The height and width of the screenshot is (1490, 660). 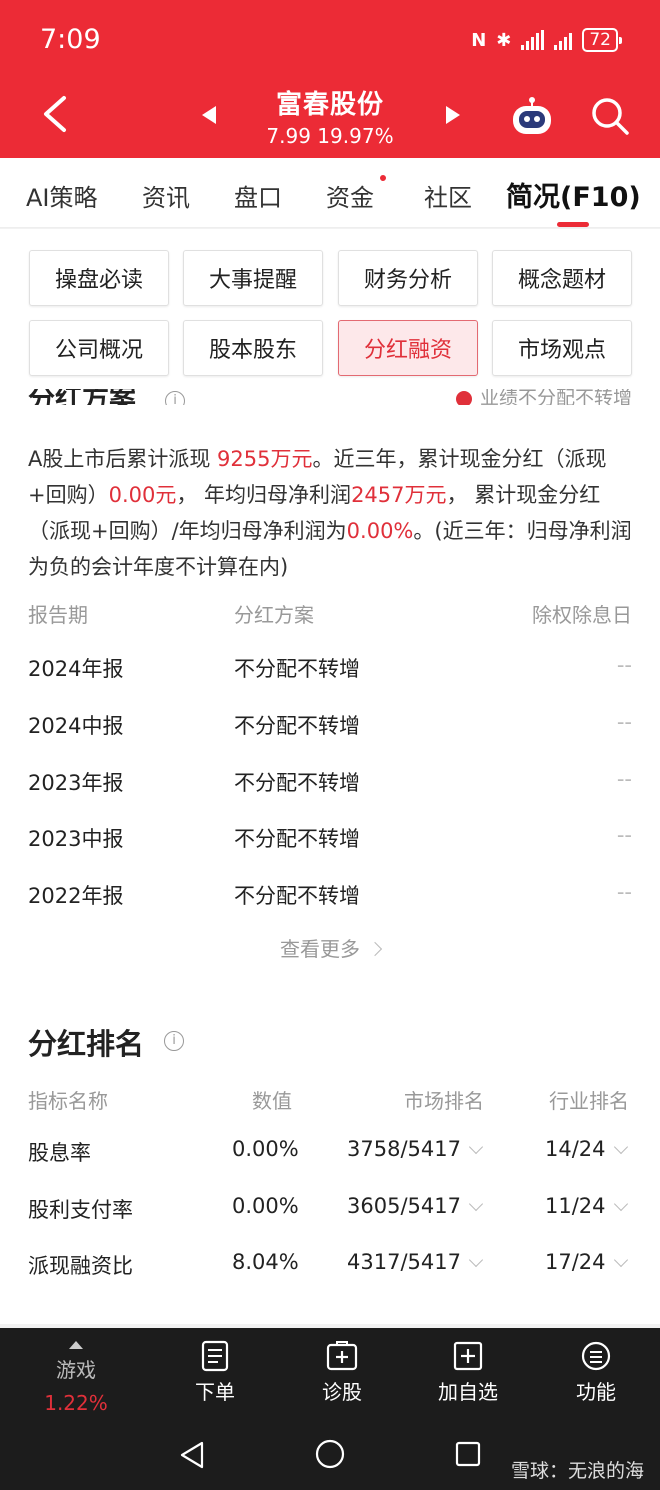 I want to click on industry-rank-value: 14/24, so click(x=575, y=1149).